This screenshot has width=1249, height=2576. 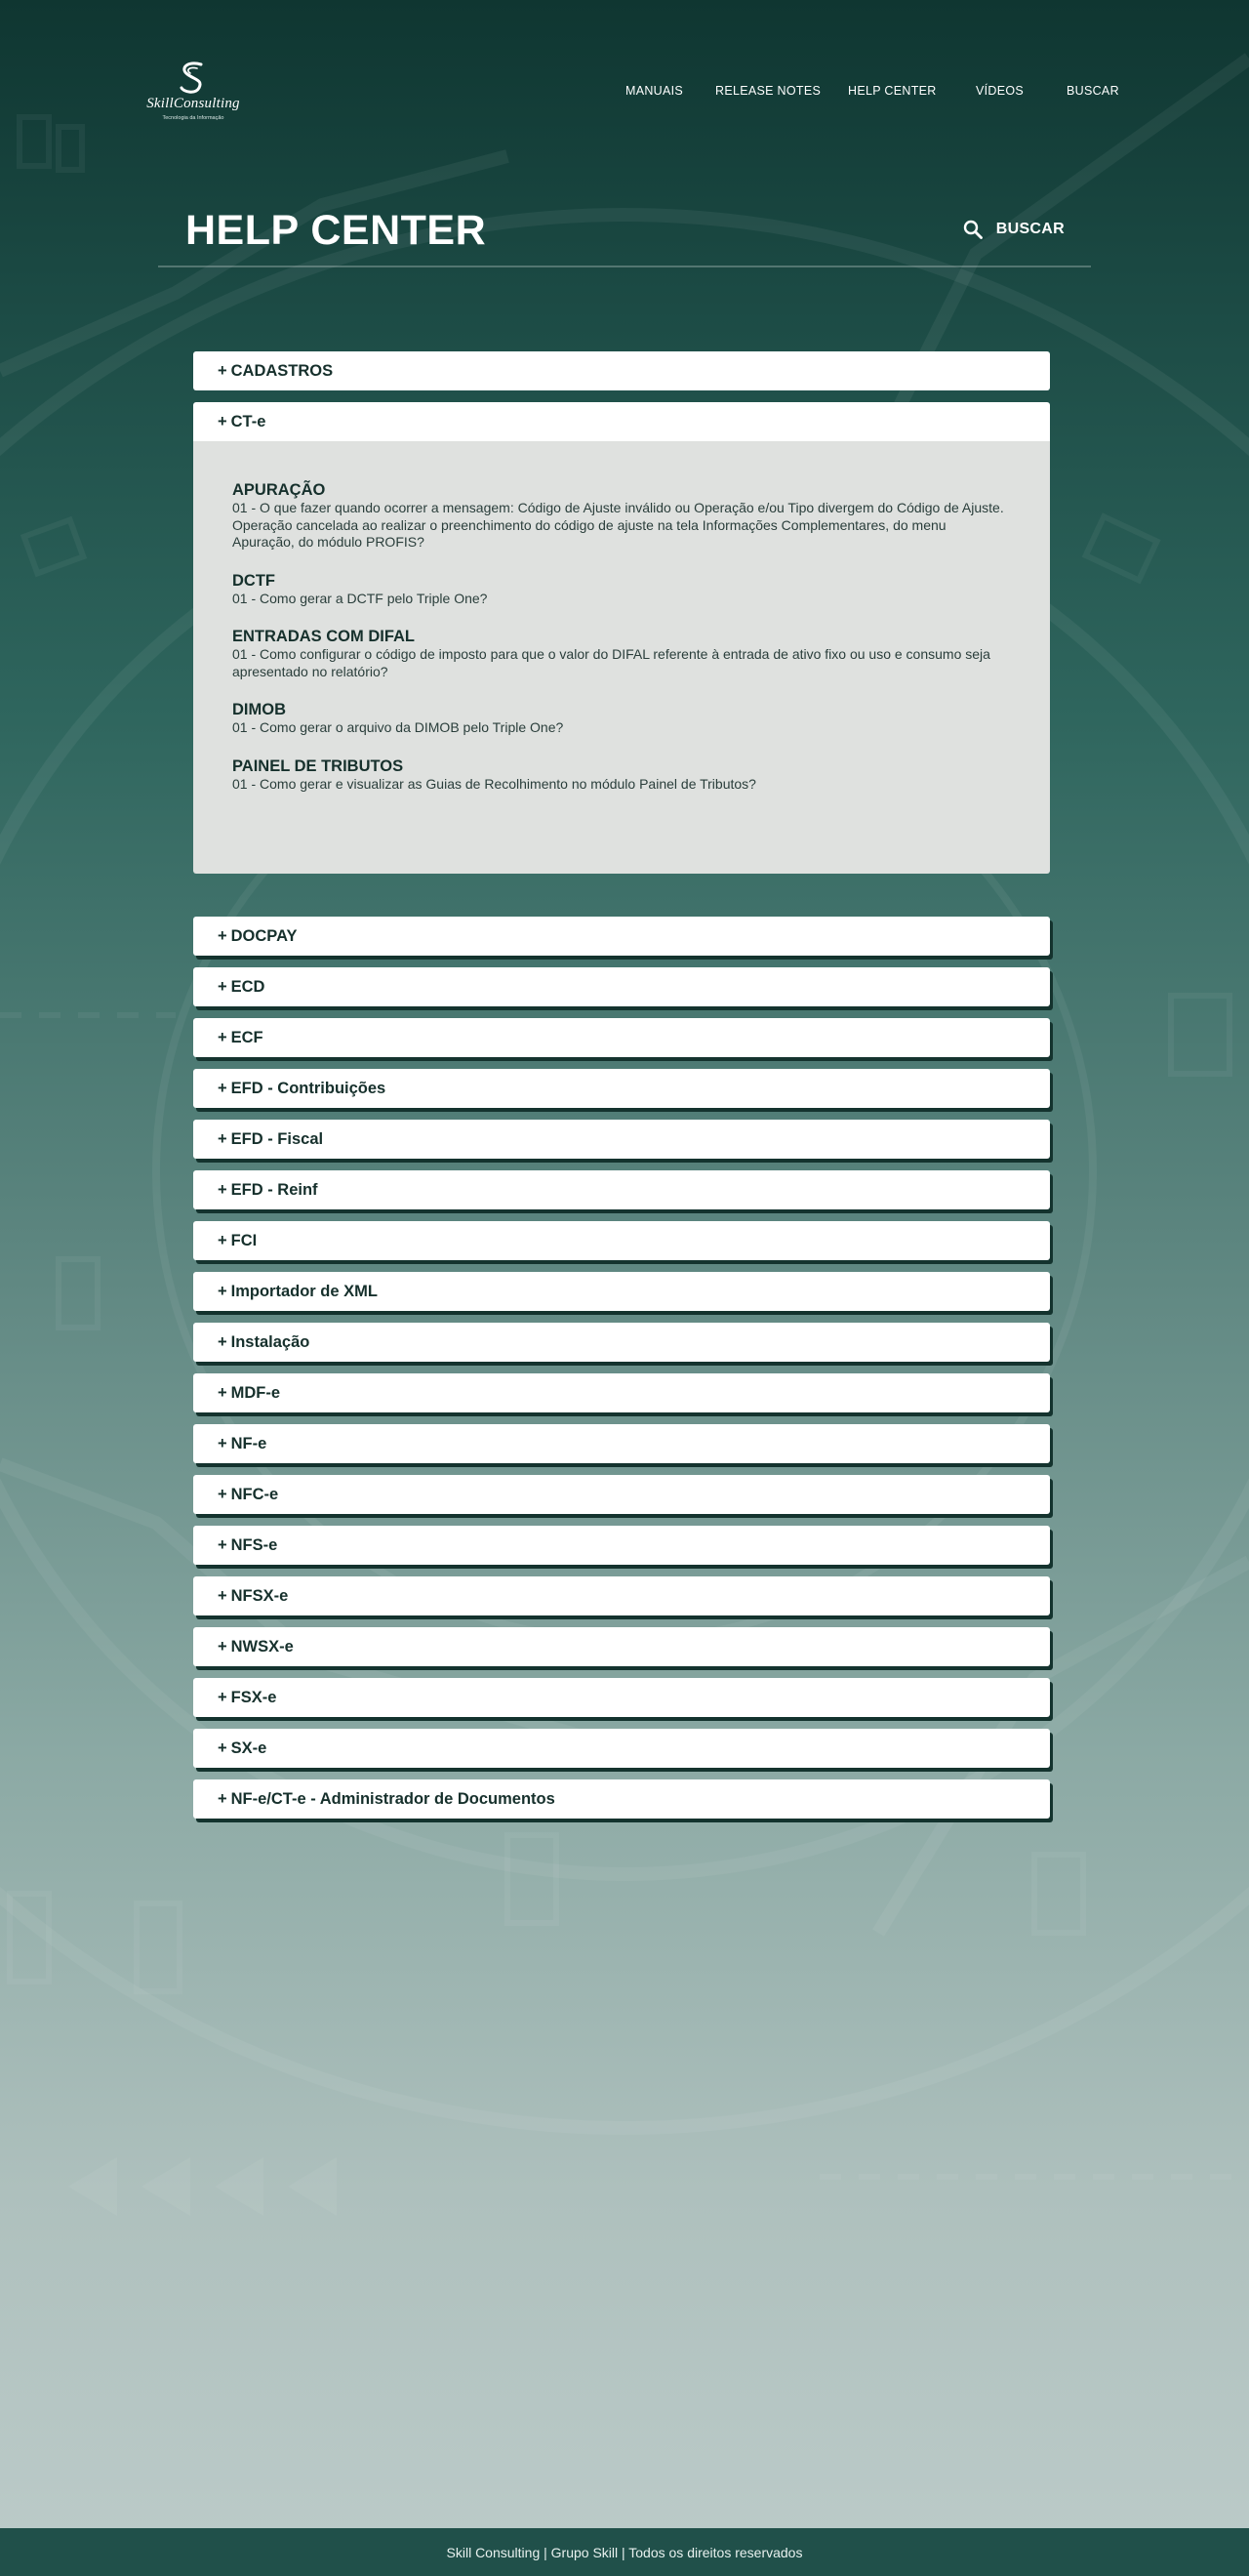 I want to click on search-button: BUSCAR, so click(x=1014, y=229).